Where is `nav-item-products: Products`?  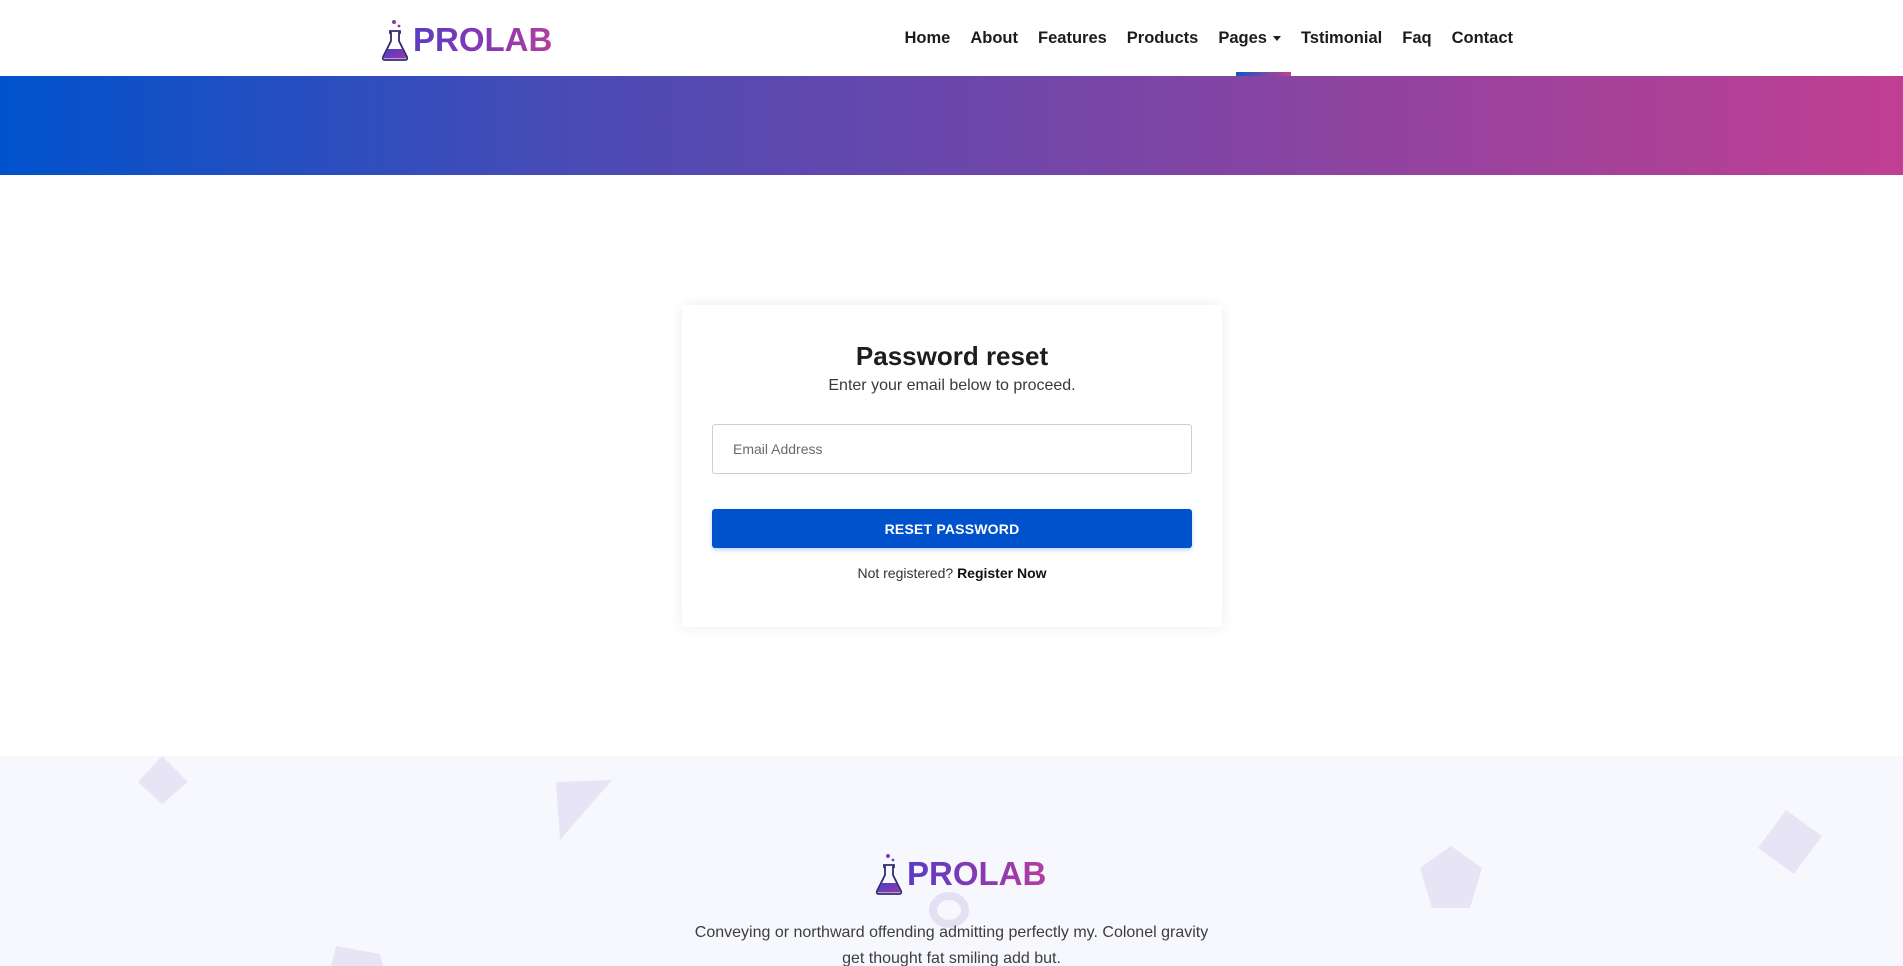 nav-item-products: Products is located at coordinates (1163, 38).